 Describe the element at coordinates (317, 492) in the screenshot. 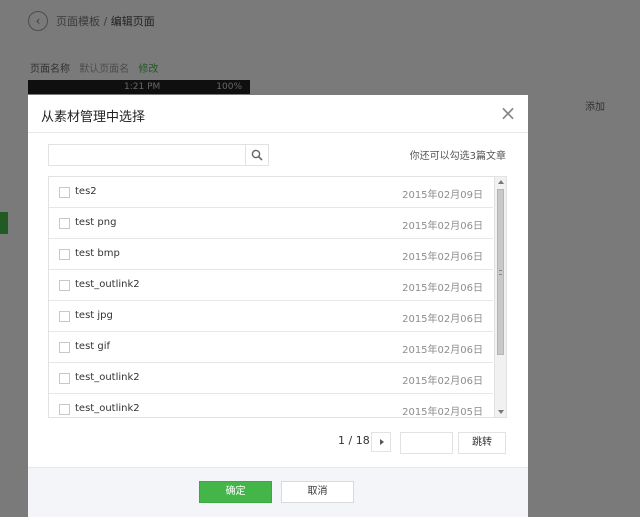

I see `cancel-button: 取消` at that location.